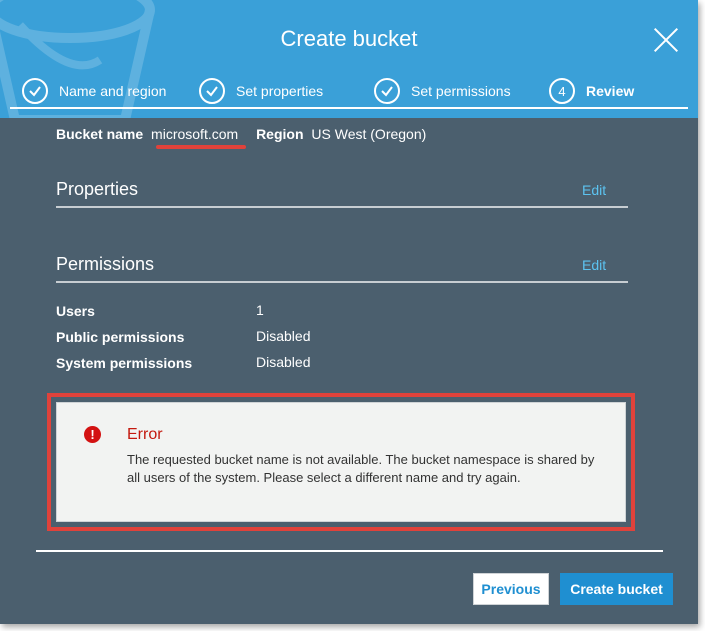 The height and width of the screenshot is (631, 705). I want to click on bucket-name-label: Bucket name, so click(100, 134).